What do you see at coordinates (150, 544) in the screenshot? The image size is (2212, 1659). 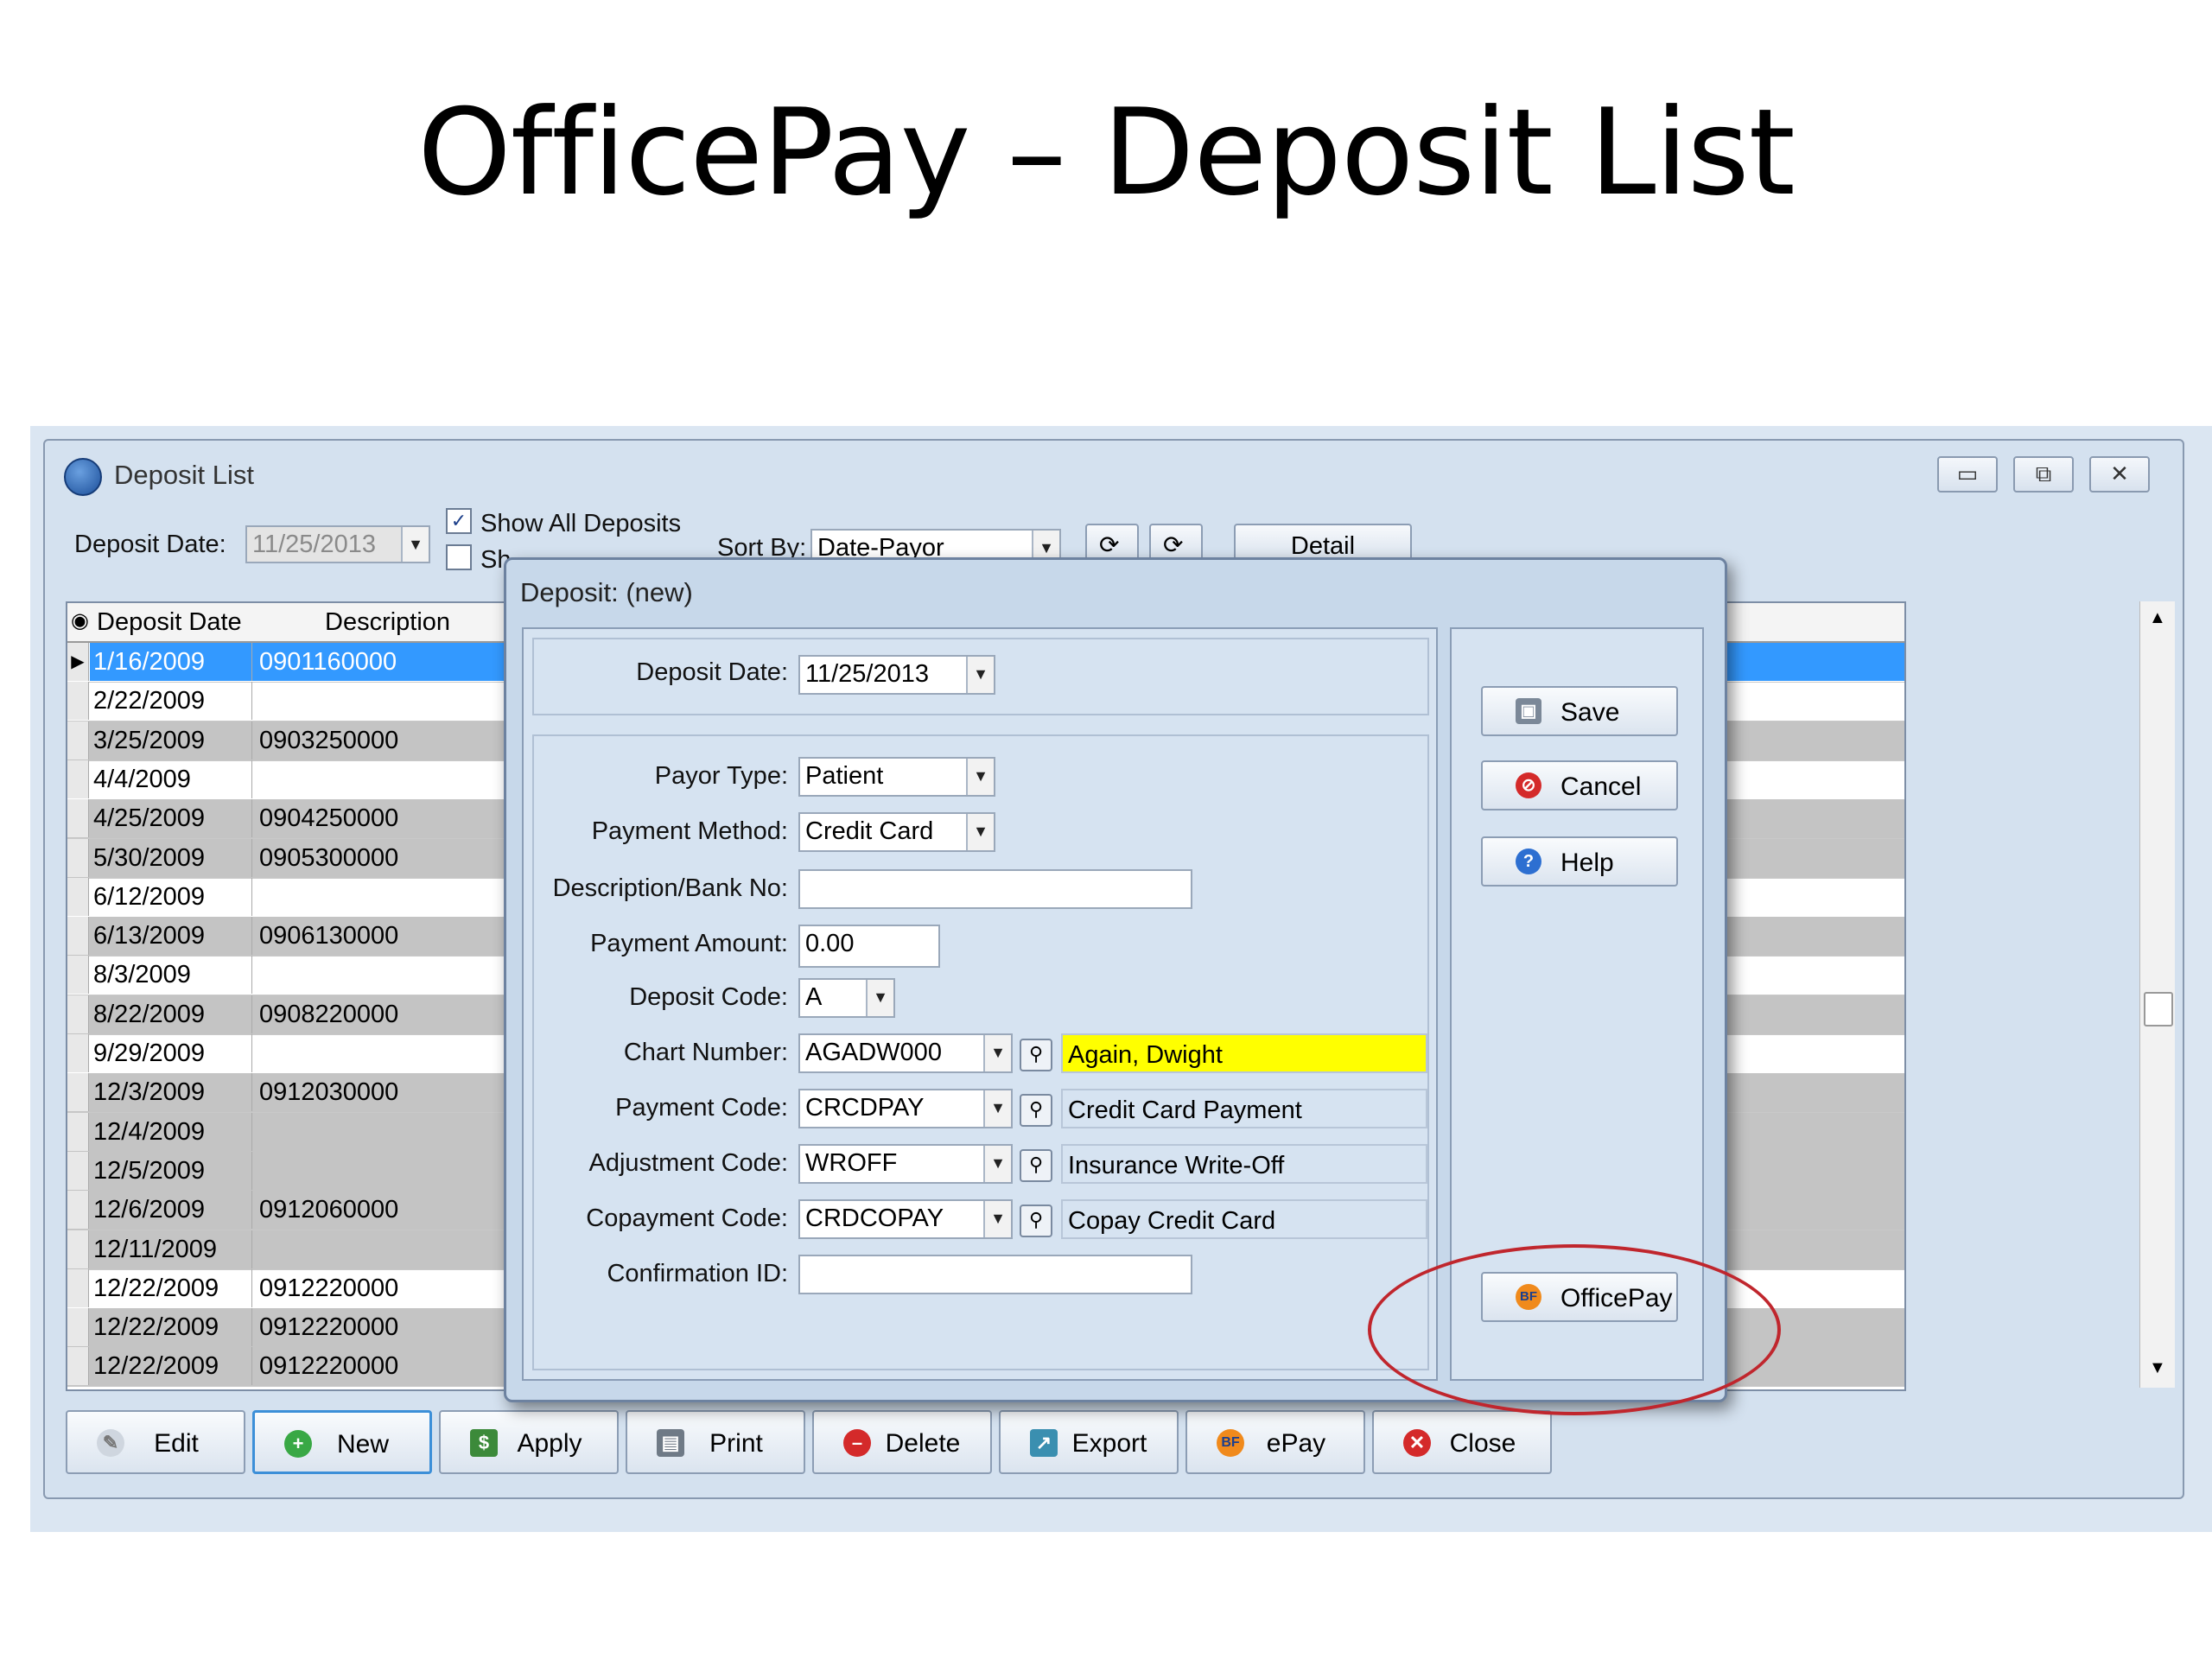 I see `deposit-date-filter-label: Deposit Date:` at bounding box center [150, 544].